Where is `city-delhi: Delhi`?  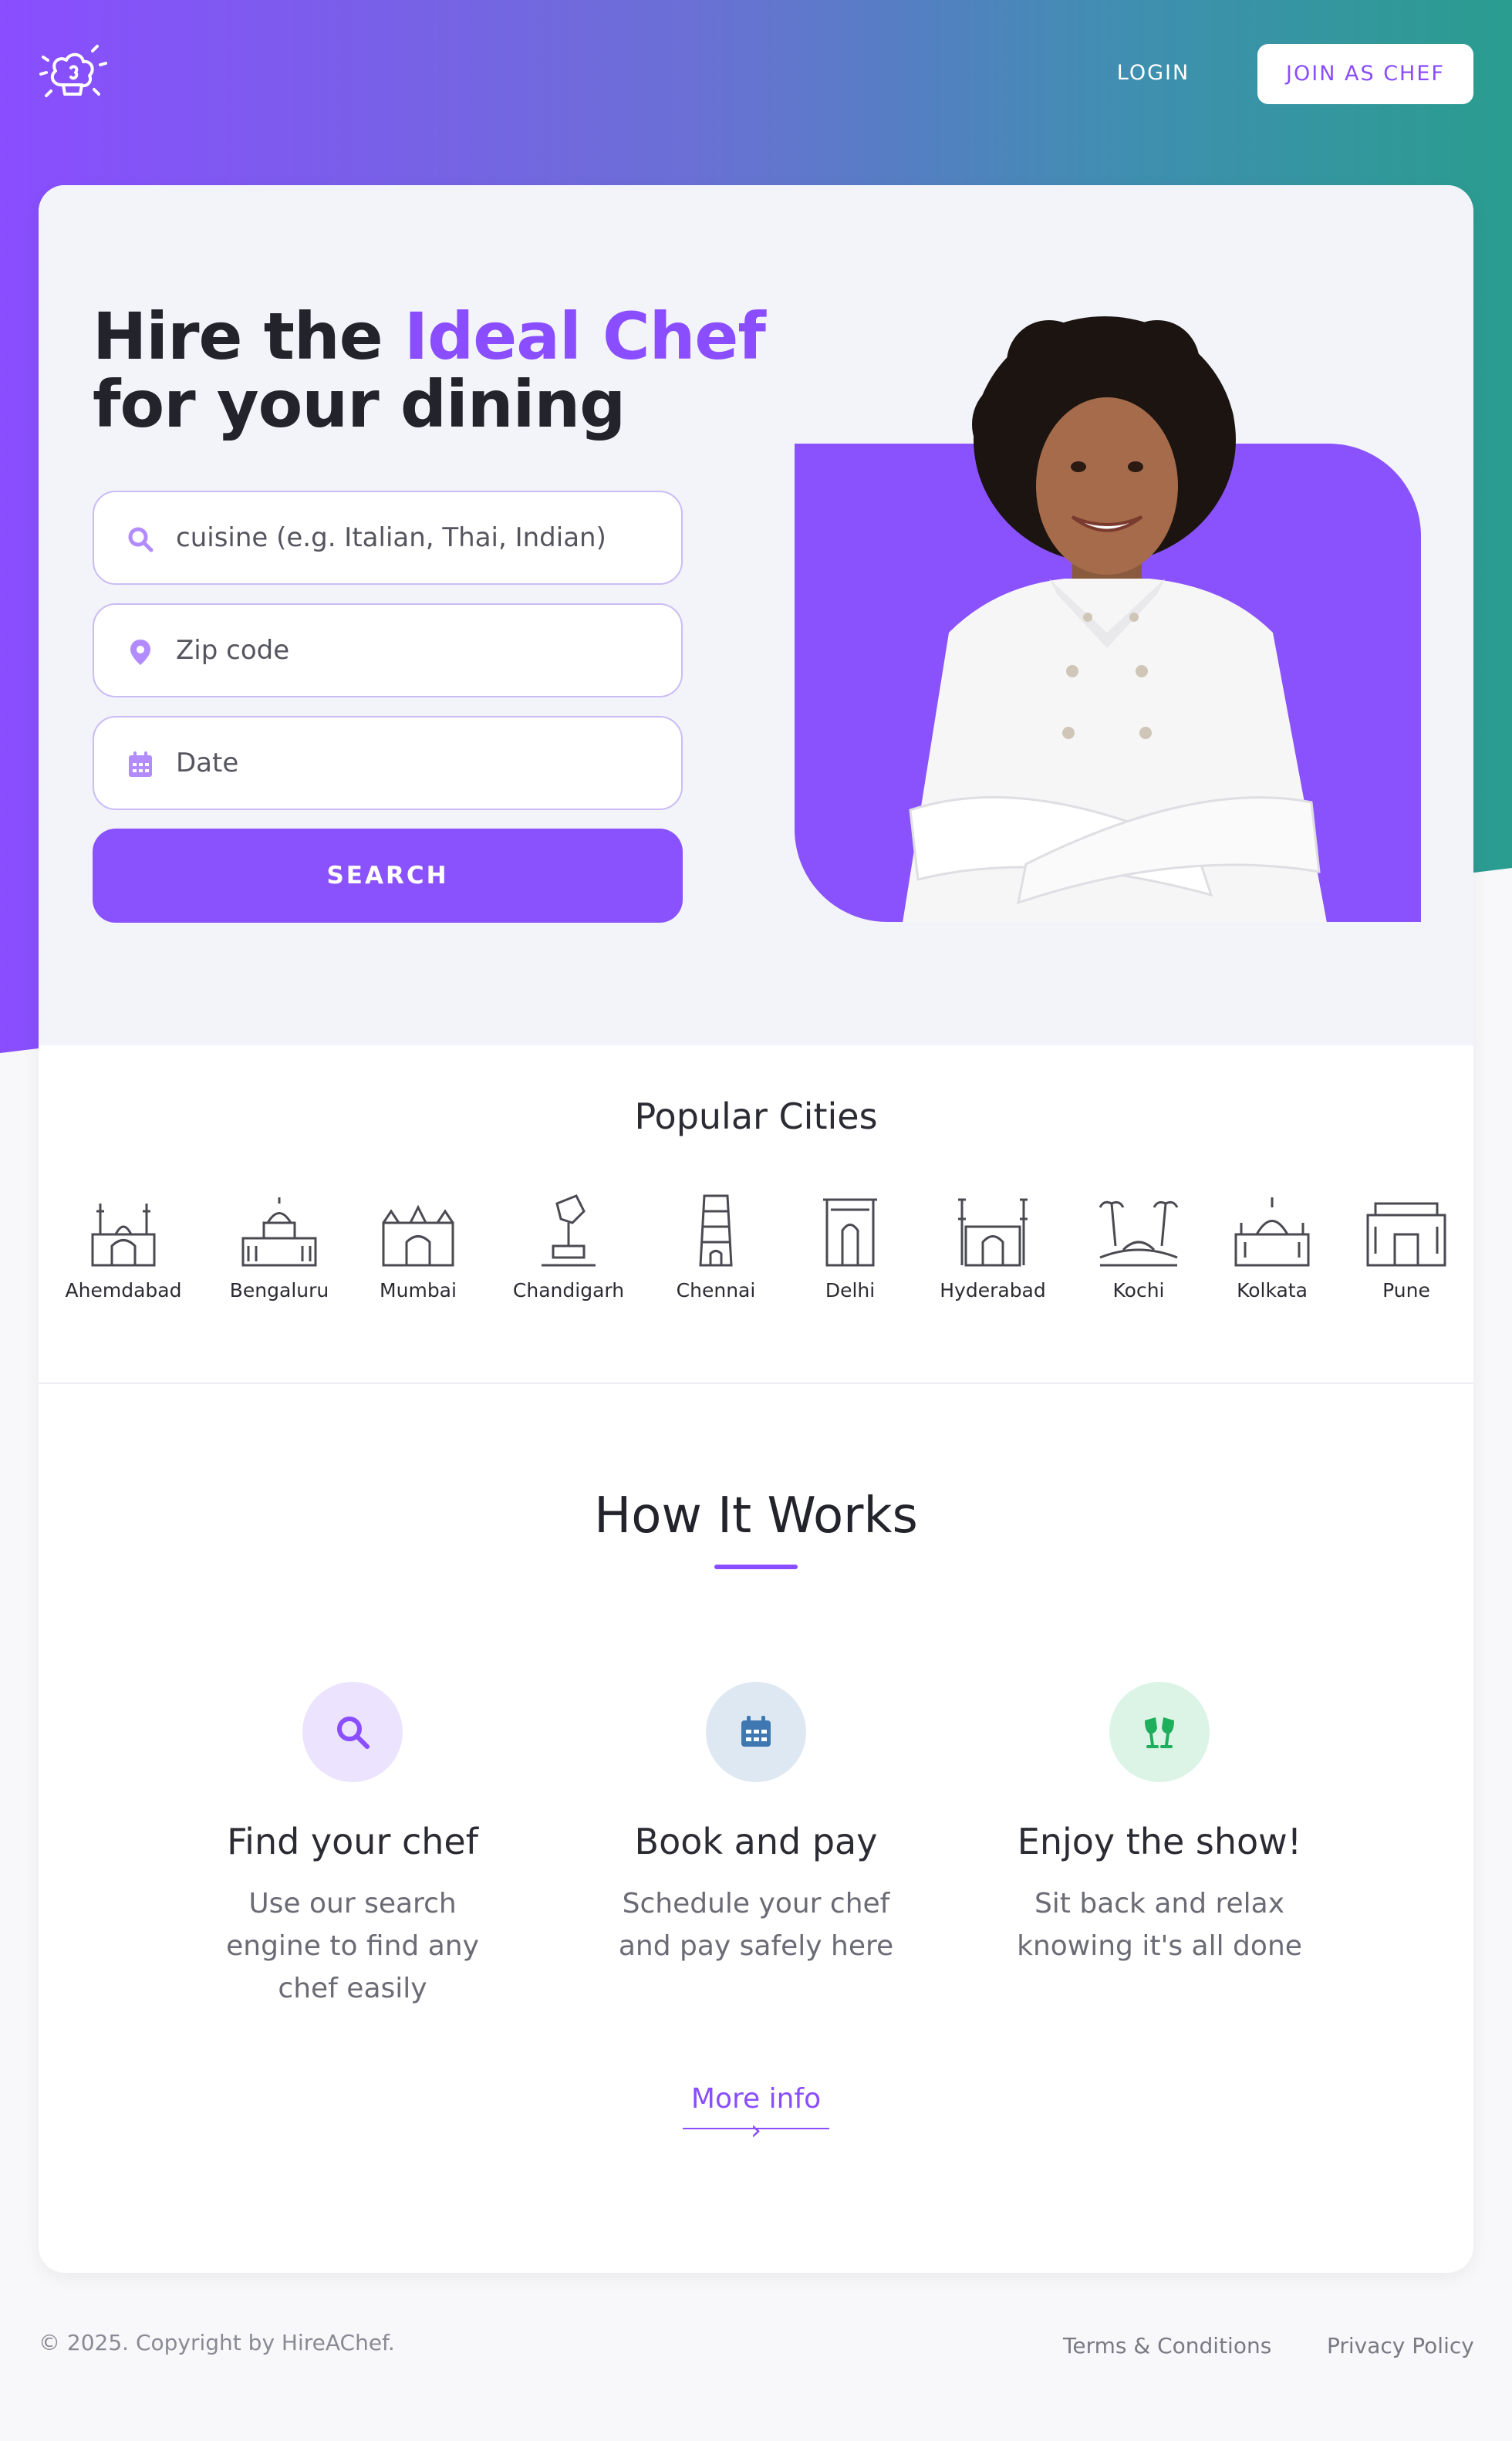
city-delhi: Delhi is located at coordinates (850, 1253).